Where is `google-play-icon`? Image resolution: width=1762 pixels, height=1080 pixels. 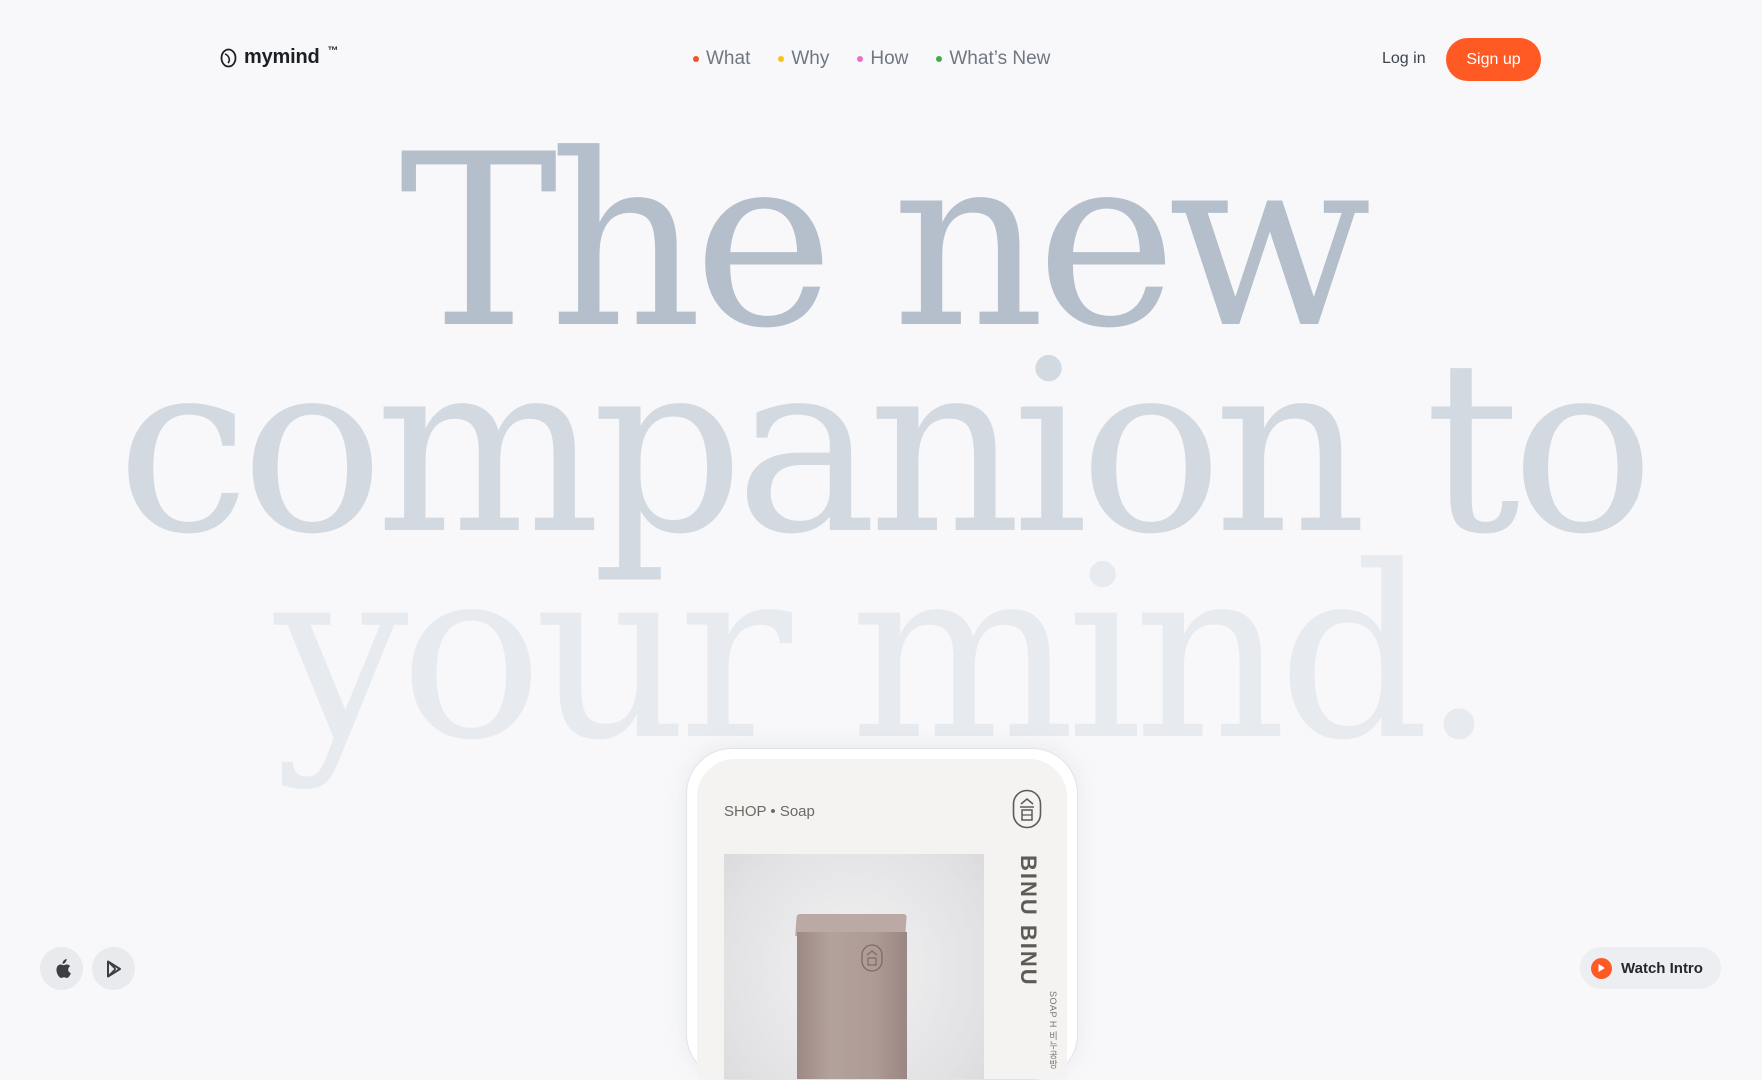 google-play-icon is located at coordinates (113, 968).